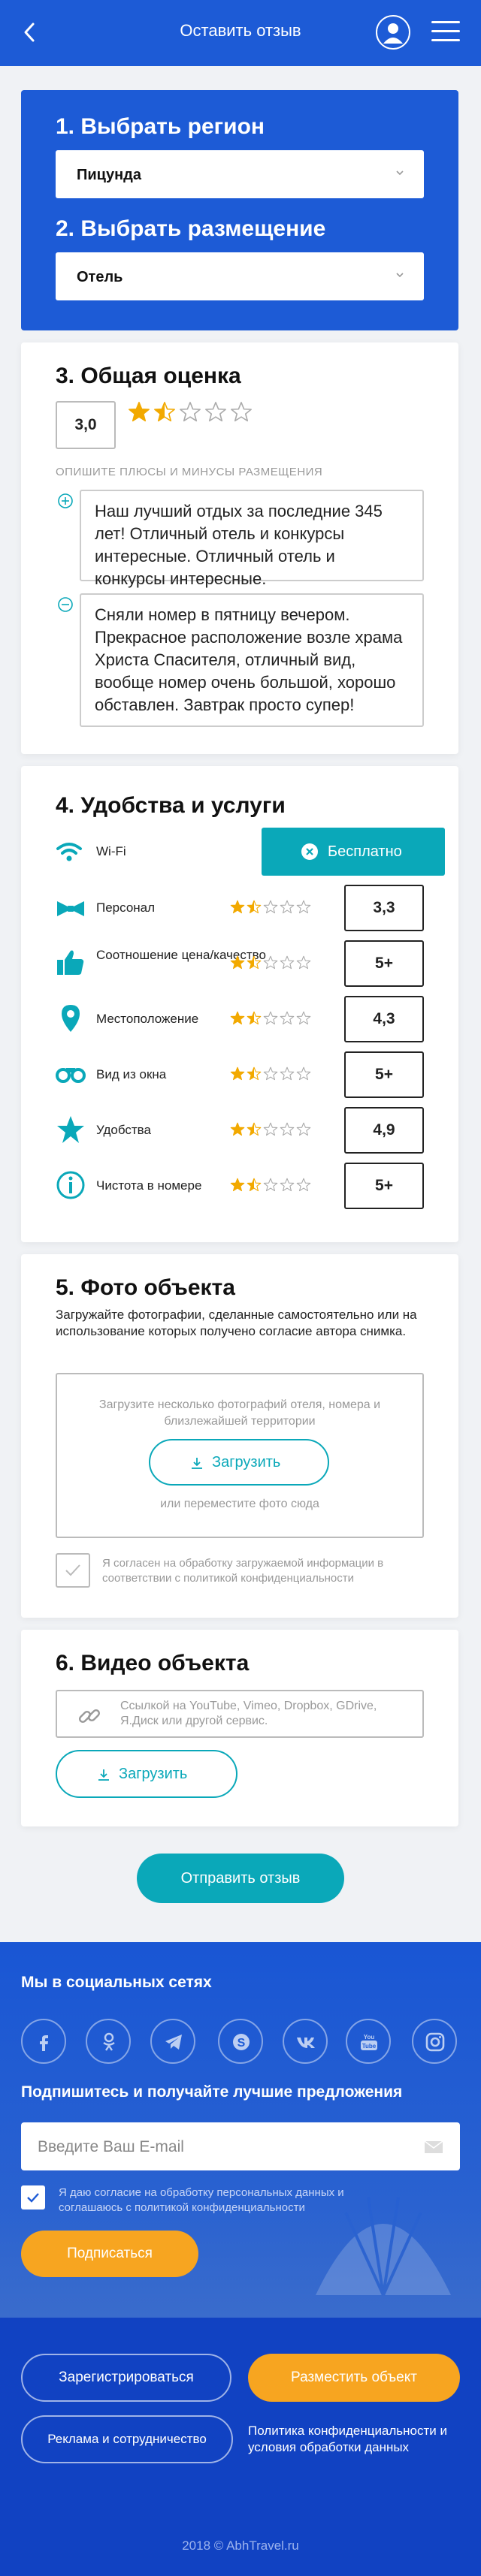 The width and height of the screenshot is (481, 2576). Describe the element at coordinates (109, 175) in the screenshot. I see `region-value: Пицунда` at that location.